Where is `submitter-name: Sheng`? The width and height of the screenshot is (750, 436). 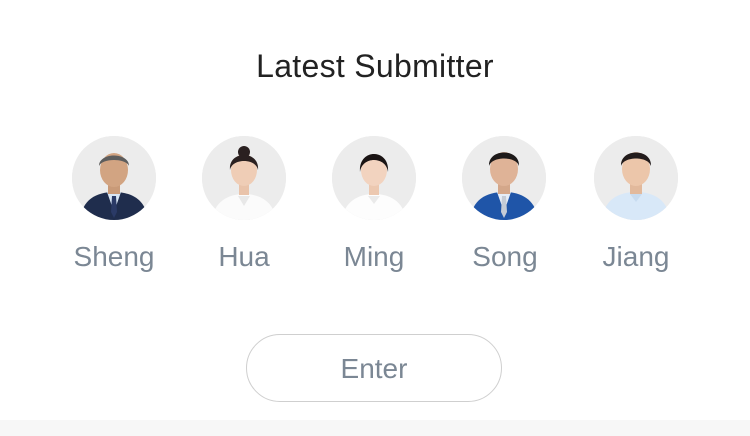 submitter-name: Sheng is located at coordinates (114, 256).